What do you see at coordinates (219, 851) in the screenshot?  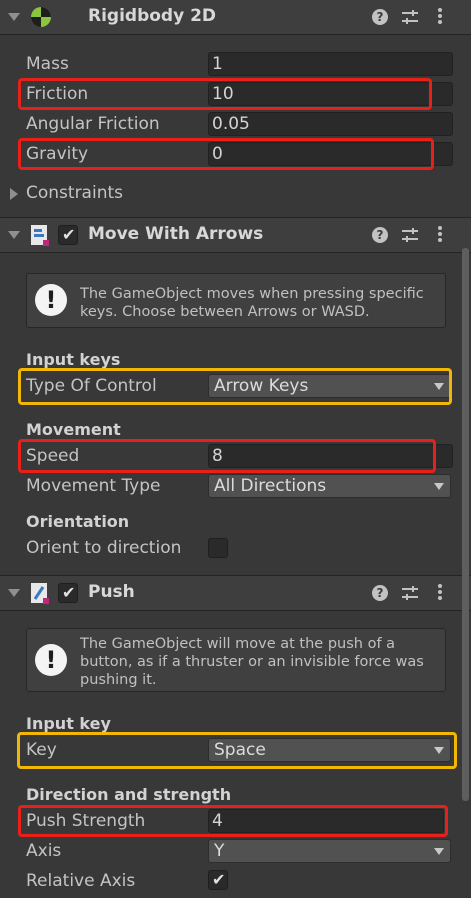 I see `dropdown-value: Y` at bounding box center [219, 851].